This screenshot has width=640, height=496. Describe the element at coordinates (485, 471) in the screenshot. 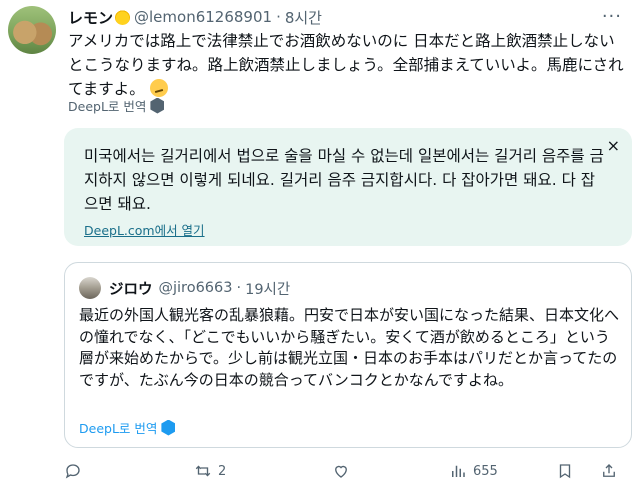

I see `views-count: 655` at that location.